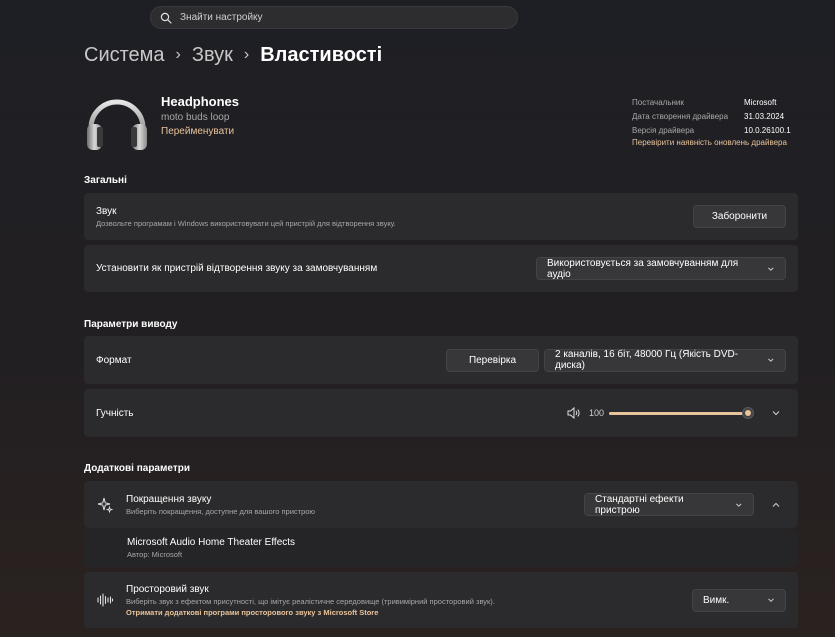  I want to click on device-name: Headphones, so click(200, 101).